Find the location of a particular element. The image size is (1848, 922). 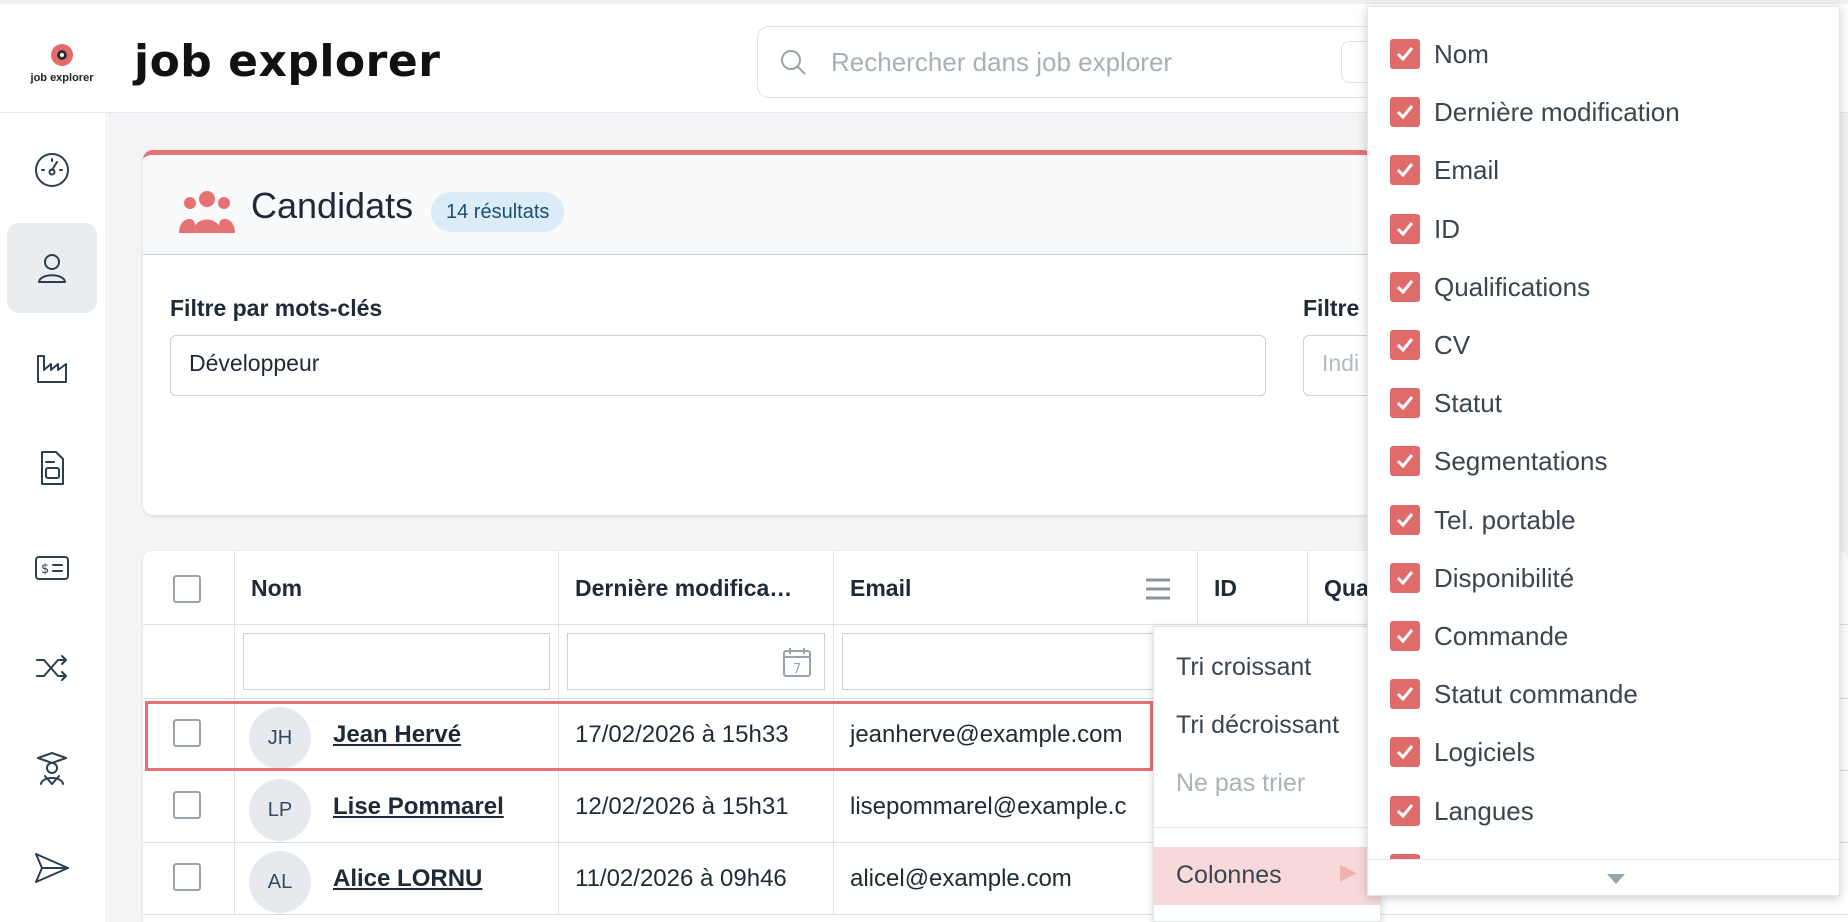

email-column-filter-input is located at coordinates (1015, 661).